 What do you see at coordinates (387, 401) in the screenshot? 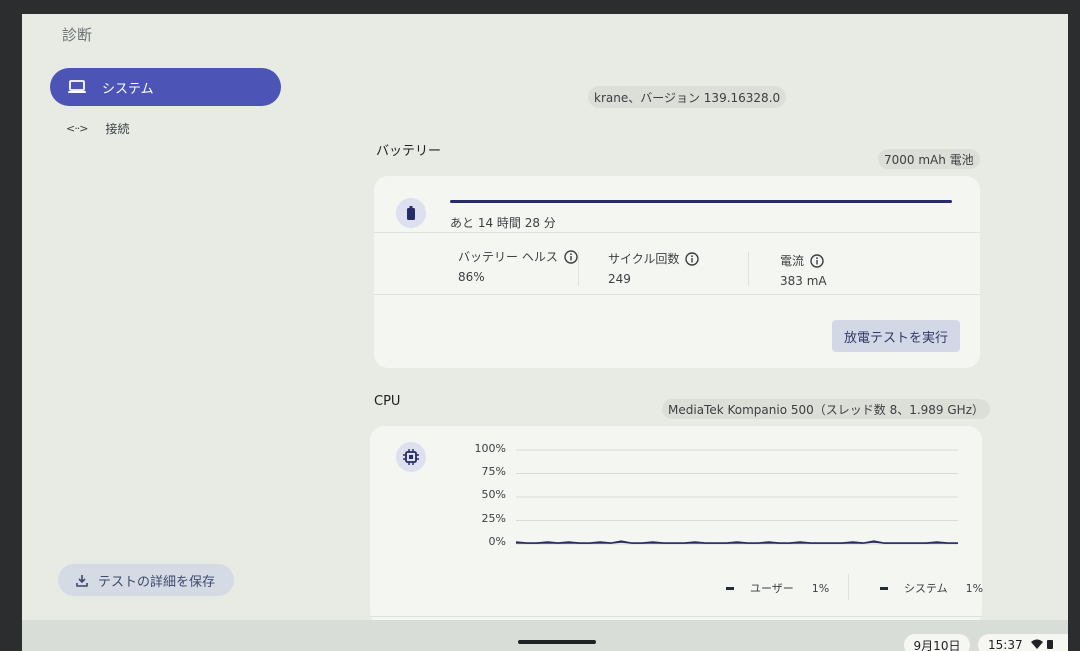
I see `cpu-section-title: CPU` at bounding box center [387, 401].